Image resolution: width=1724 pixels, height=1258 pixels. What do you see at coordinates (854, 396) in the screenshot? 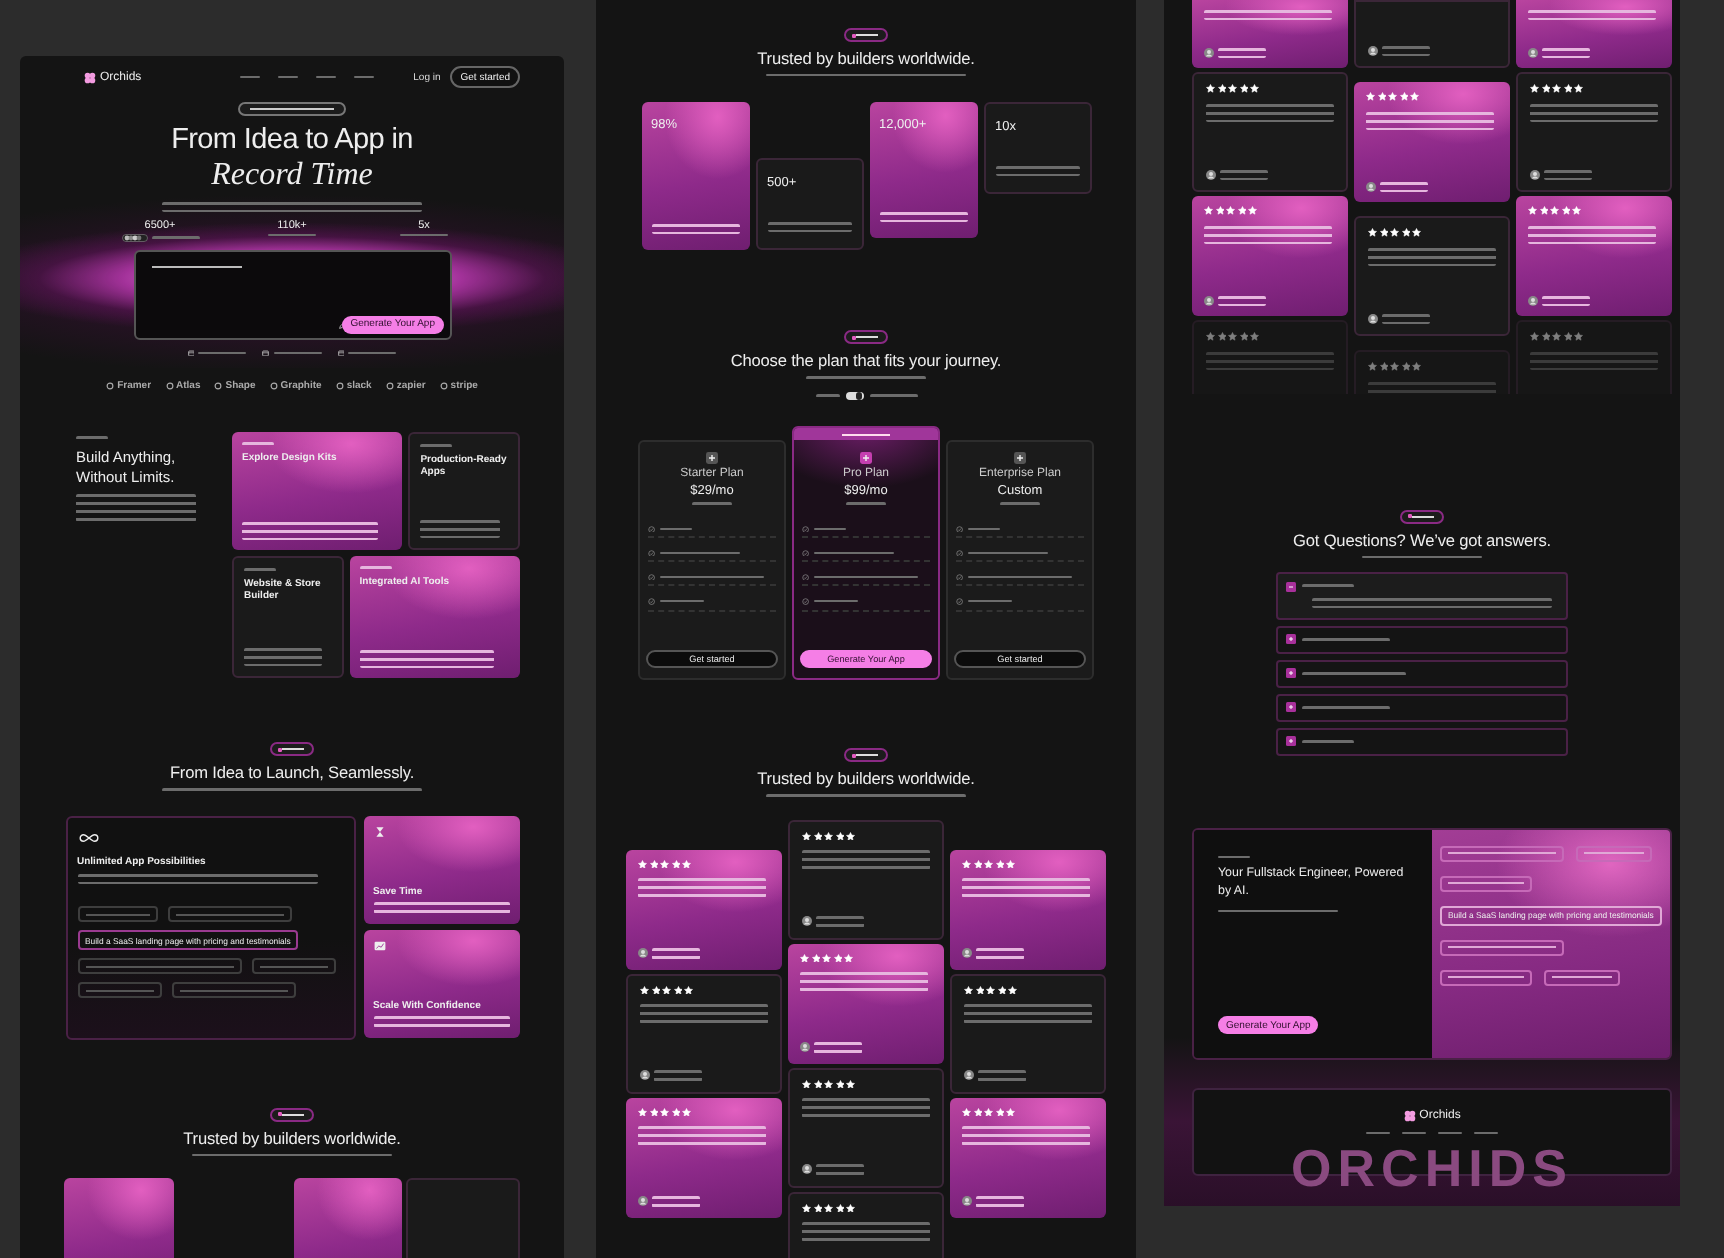
I see `billing-toggle` at bounding box center [854, 396].